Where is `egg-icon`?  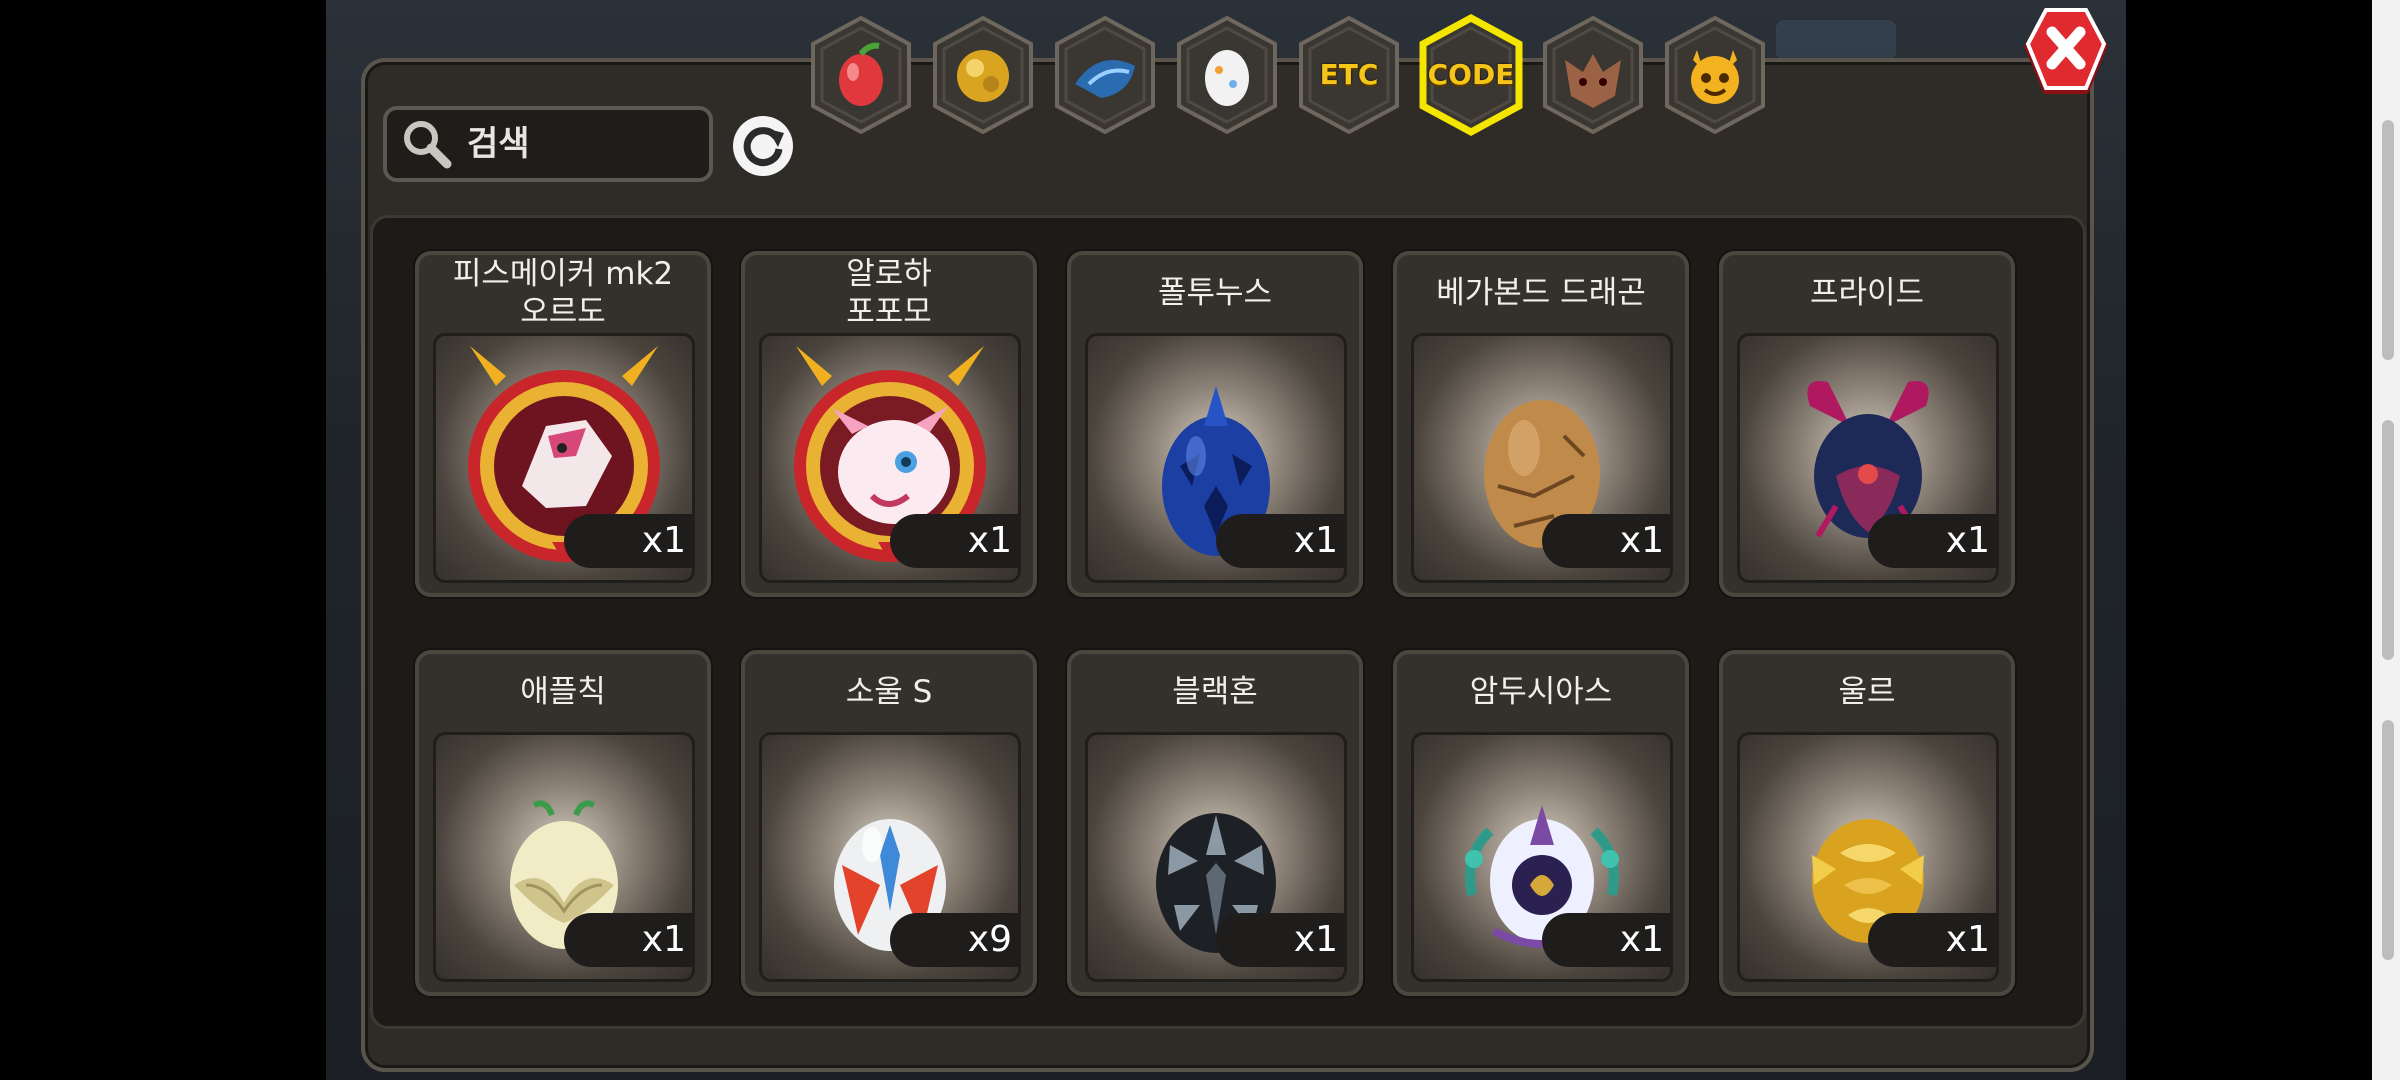 egg-icon is located at coordinates (1227, 75).